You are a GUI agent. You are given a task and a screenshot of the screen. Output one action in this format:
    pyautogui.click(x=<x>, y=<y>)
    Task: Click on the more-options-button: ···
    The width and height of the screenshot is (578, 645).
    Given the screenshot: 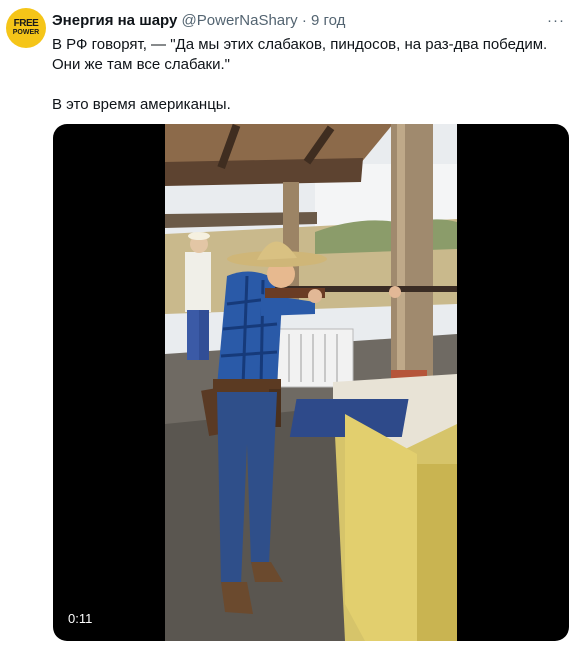 What is the action you would take?
    pyautogui.click(x=556, y=20)
    